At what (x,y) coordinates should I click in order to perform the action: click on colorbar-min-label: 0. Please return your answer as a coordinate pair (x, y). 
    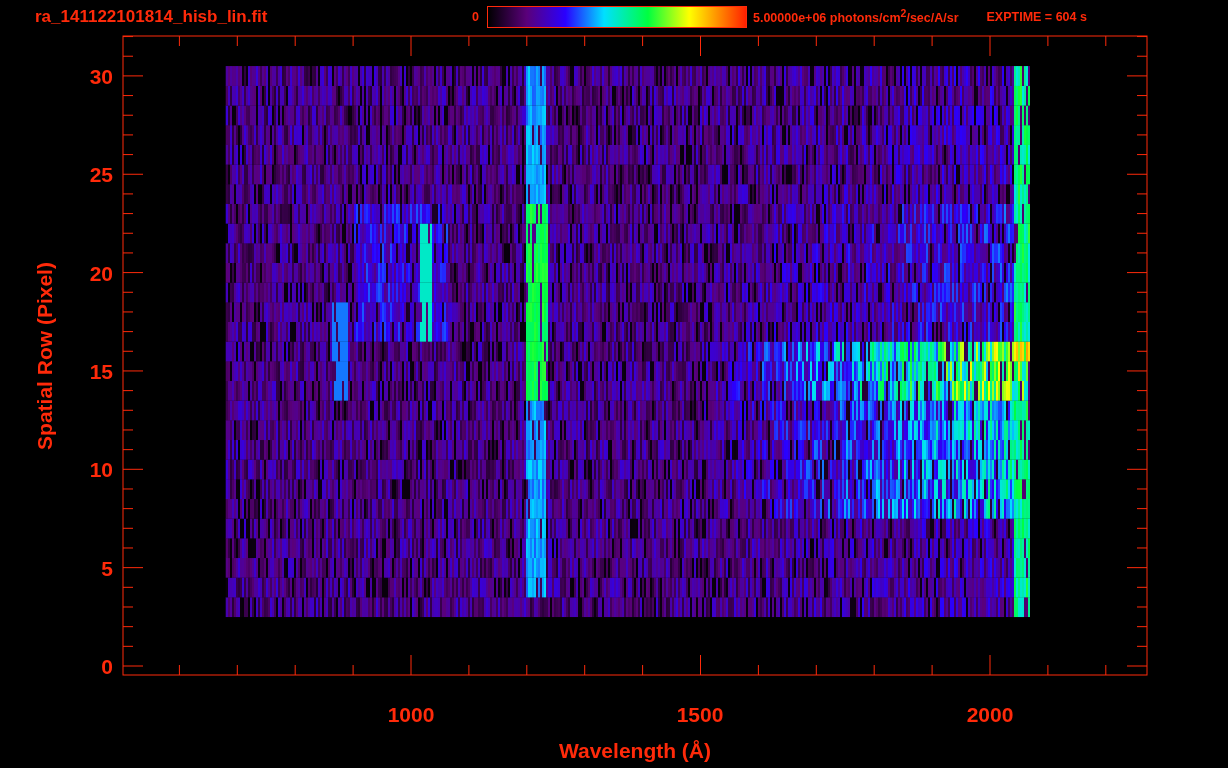
    Looking at the image, I should click on (475, 17).